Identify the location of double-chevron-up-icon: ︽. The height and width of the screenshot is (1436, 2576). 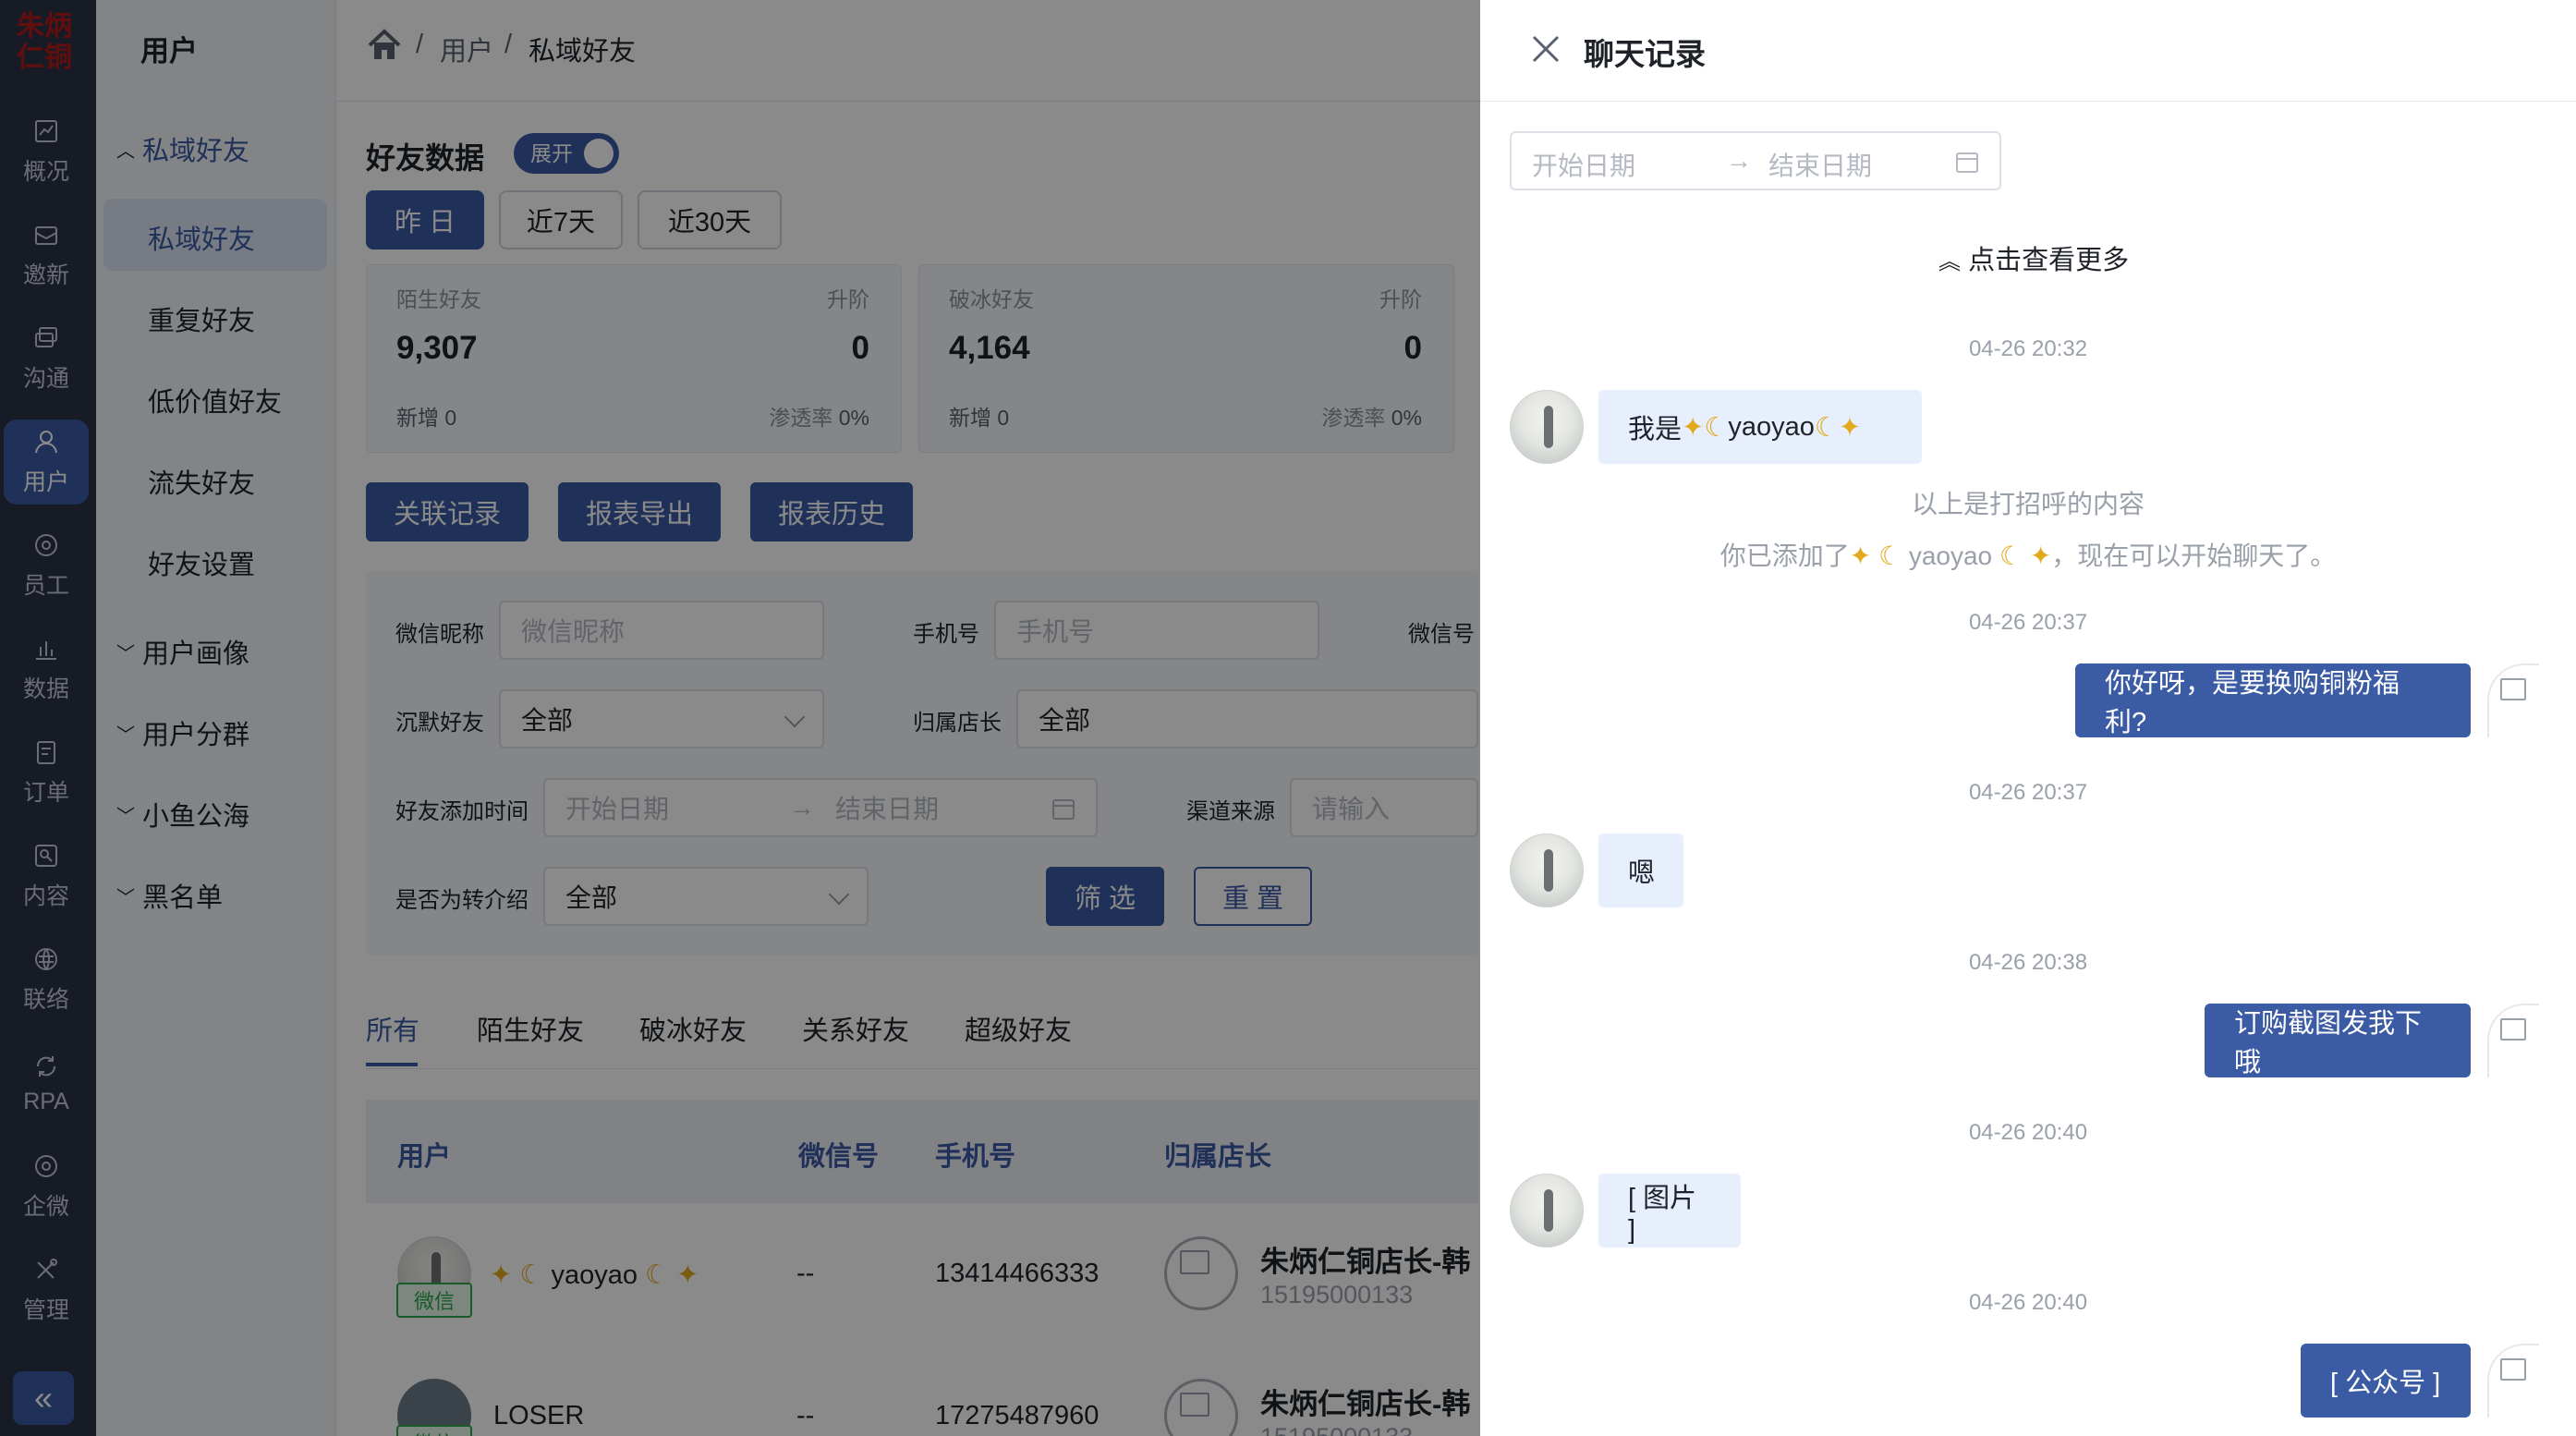
(1949, 262).